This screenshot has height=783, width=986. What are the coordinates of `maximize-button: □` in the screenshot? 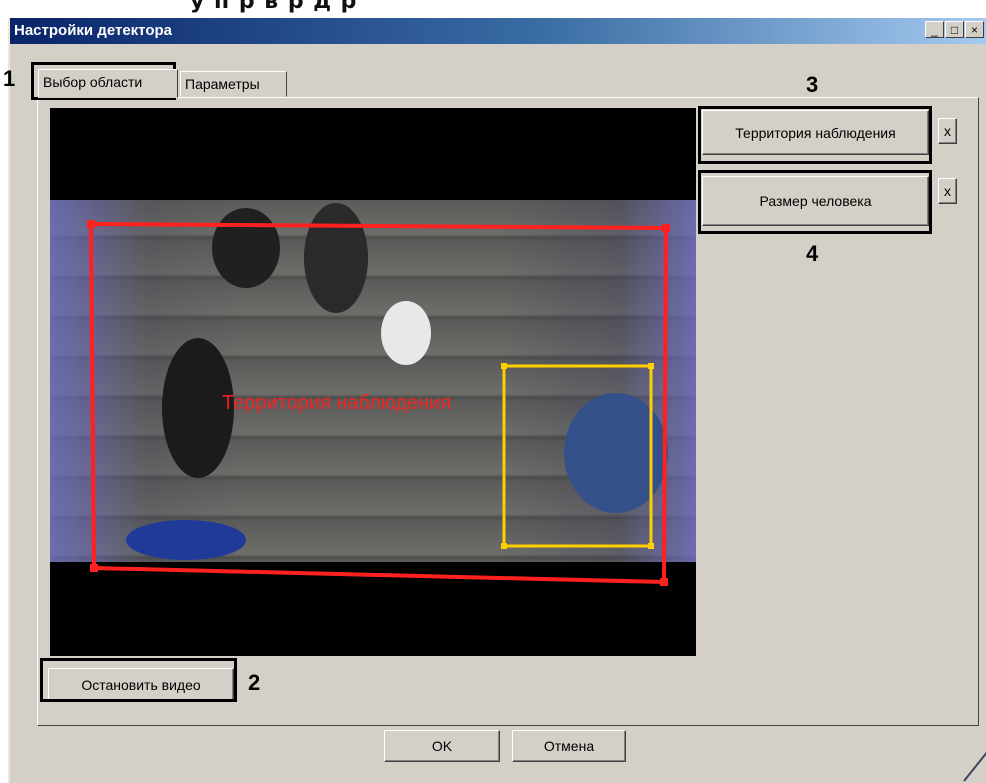 It's located at (954, 29).